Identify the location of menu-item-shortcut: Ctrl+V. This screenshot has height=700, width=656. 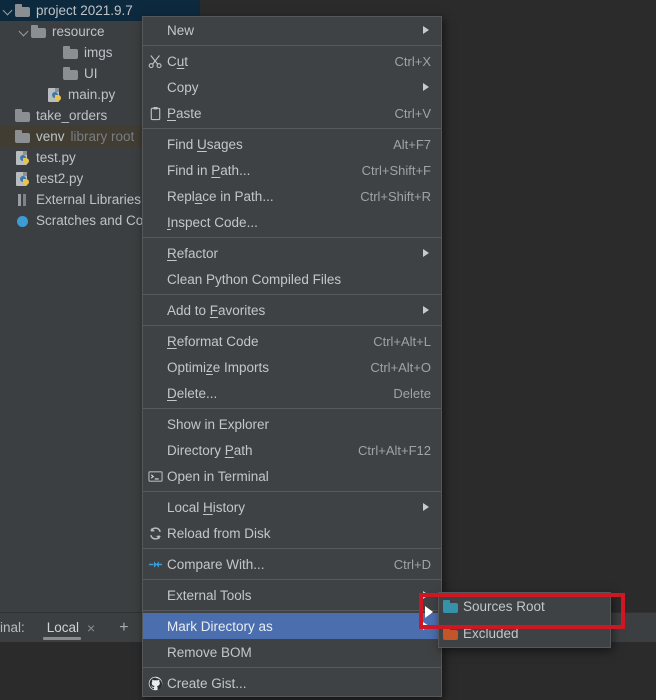
(412, 113).